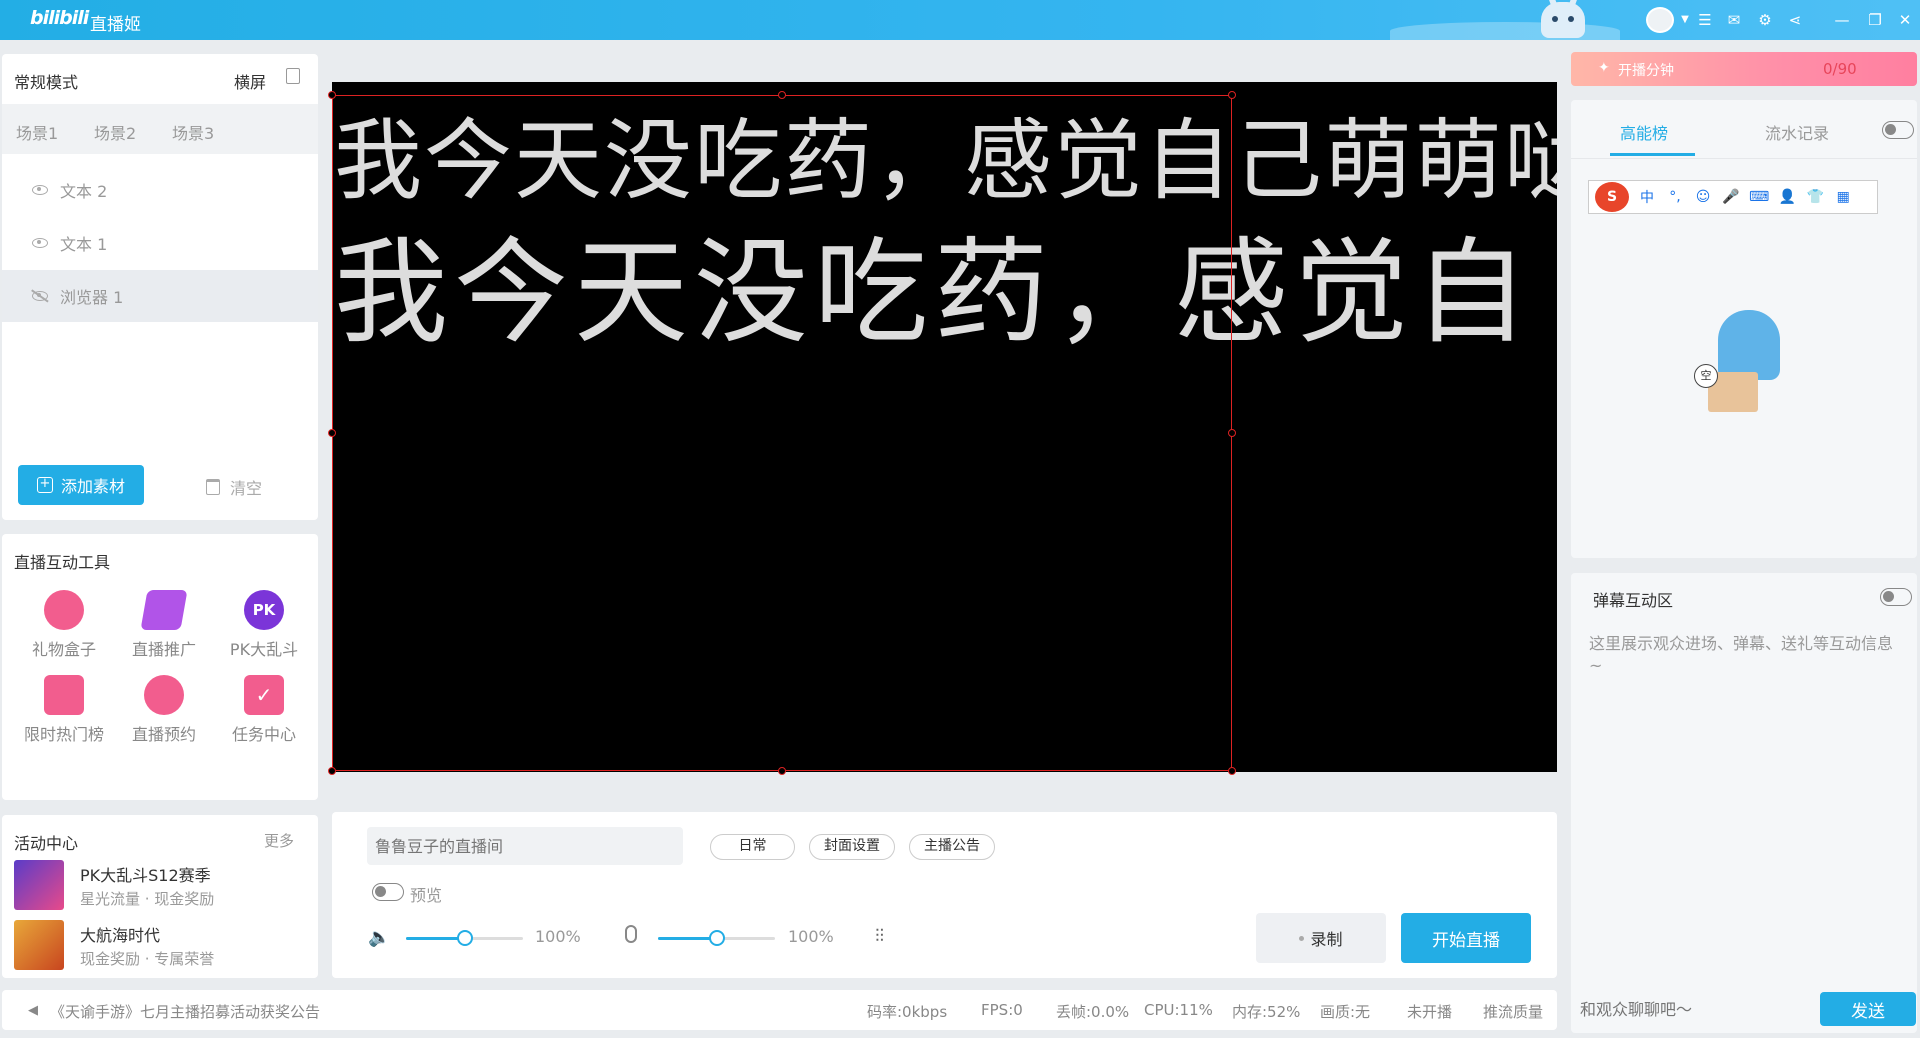 This screenshot has width=1920, height=1038. I want to click on tool-task-center: ✓ 任务中心, so click(264, 710).